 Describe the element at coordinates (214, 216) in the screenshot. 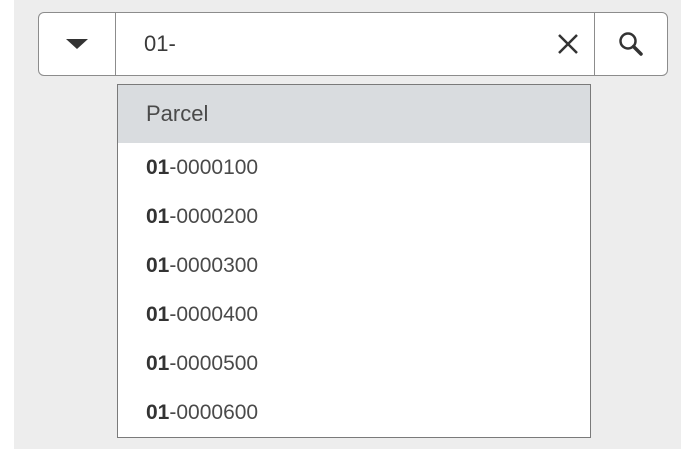

I see `suggestion-rest-text: -0000200` at that location.